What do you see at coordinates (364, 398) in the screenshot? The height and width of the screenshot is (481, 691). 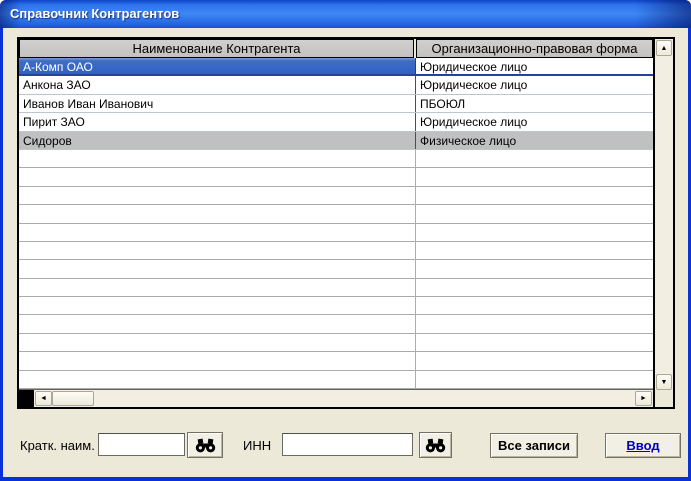 I see `horizontal-scroll-track` at bounding box center [364, 398].